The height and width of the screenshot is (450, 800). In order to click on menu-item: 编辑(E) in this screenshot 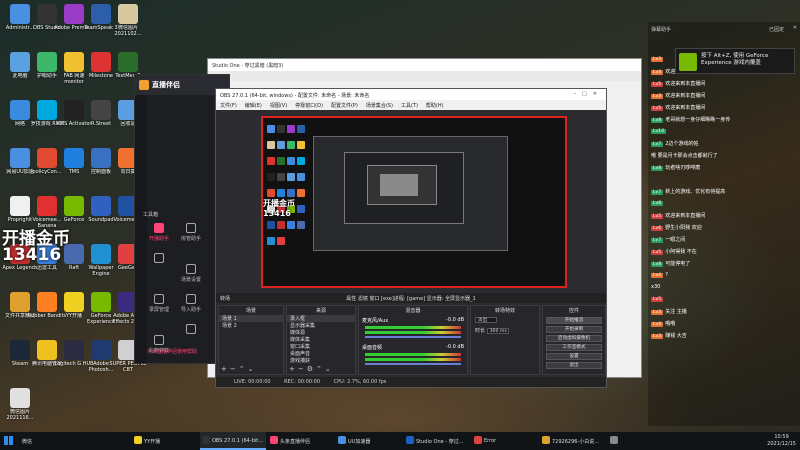, I will do `click(253, 106)`.